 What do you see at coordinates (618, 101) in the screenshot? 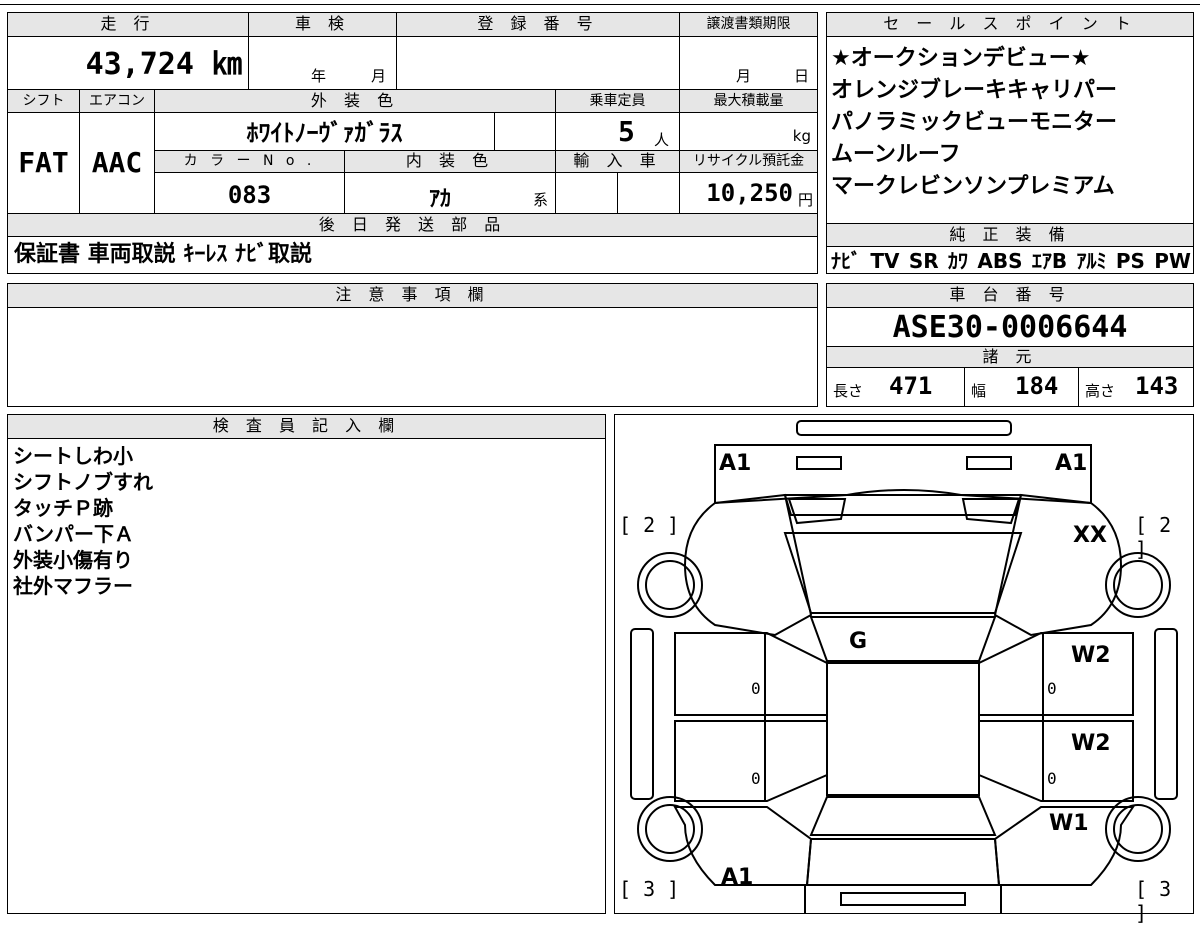
I see `capacity-label: 乗車定員` at bounding box center [618, 101].